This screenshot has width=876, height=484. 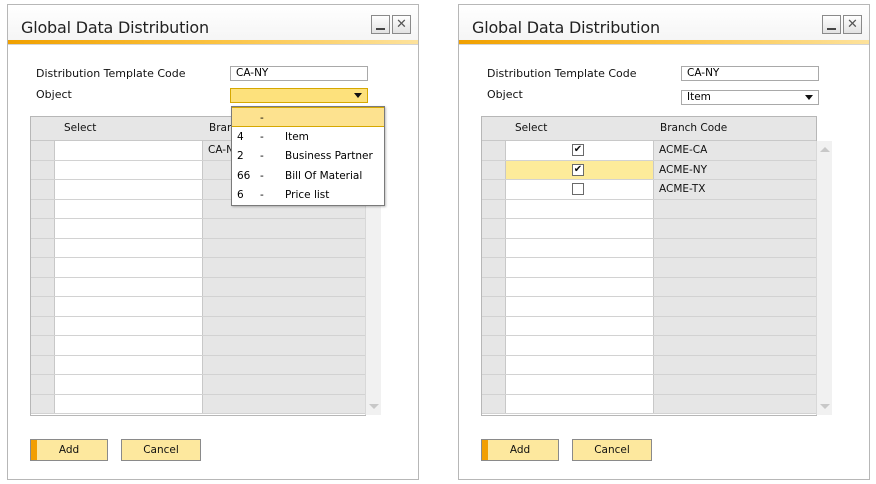 I want to click on dropdown-option-item: 4 - Item, so click(x=308, y=137).